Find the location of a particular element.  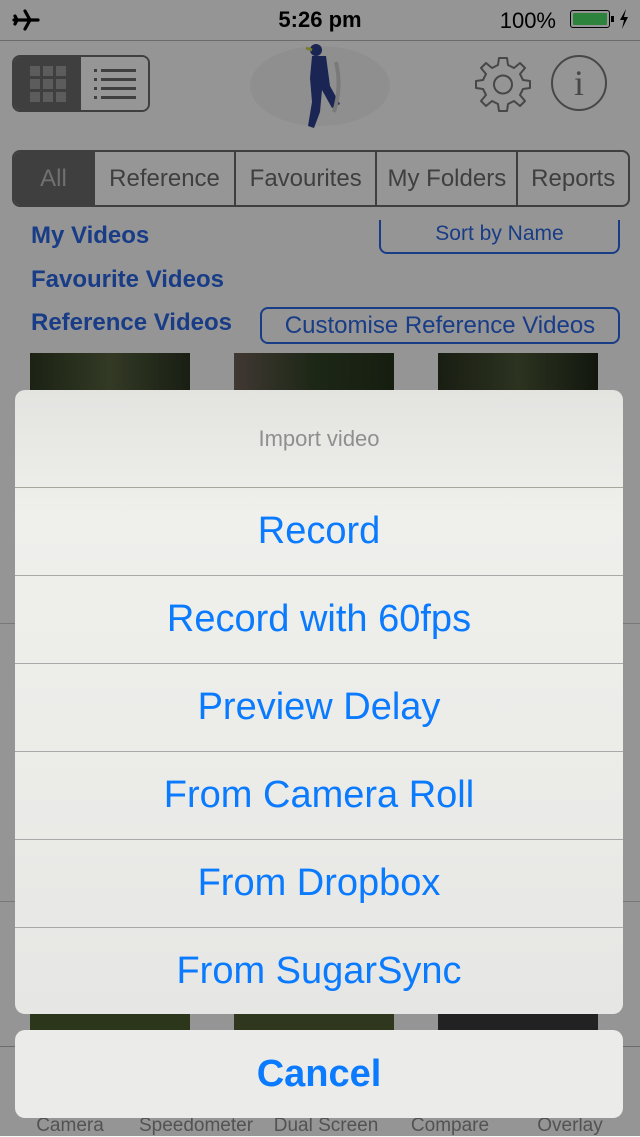

record-option: Record is located at coordinates (319, 532).